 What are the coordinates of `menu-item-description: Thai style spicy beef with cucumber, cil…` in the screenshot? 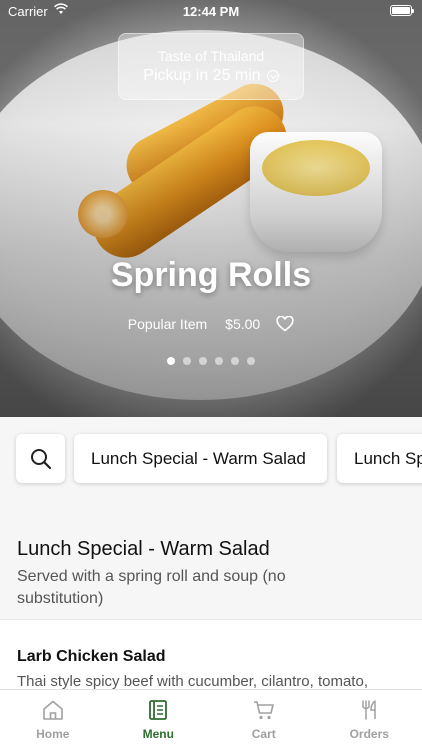 It's located at (192, 681).